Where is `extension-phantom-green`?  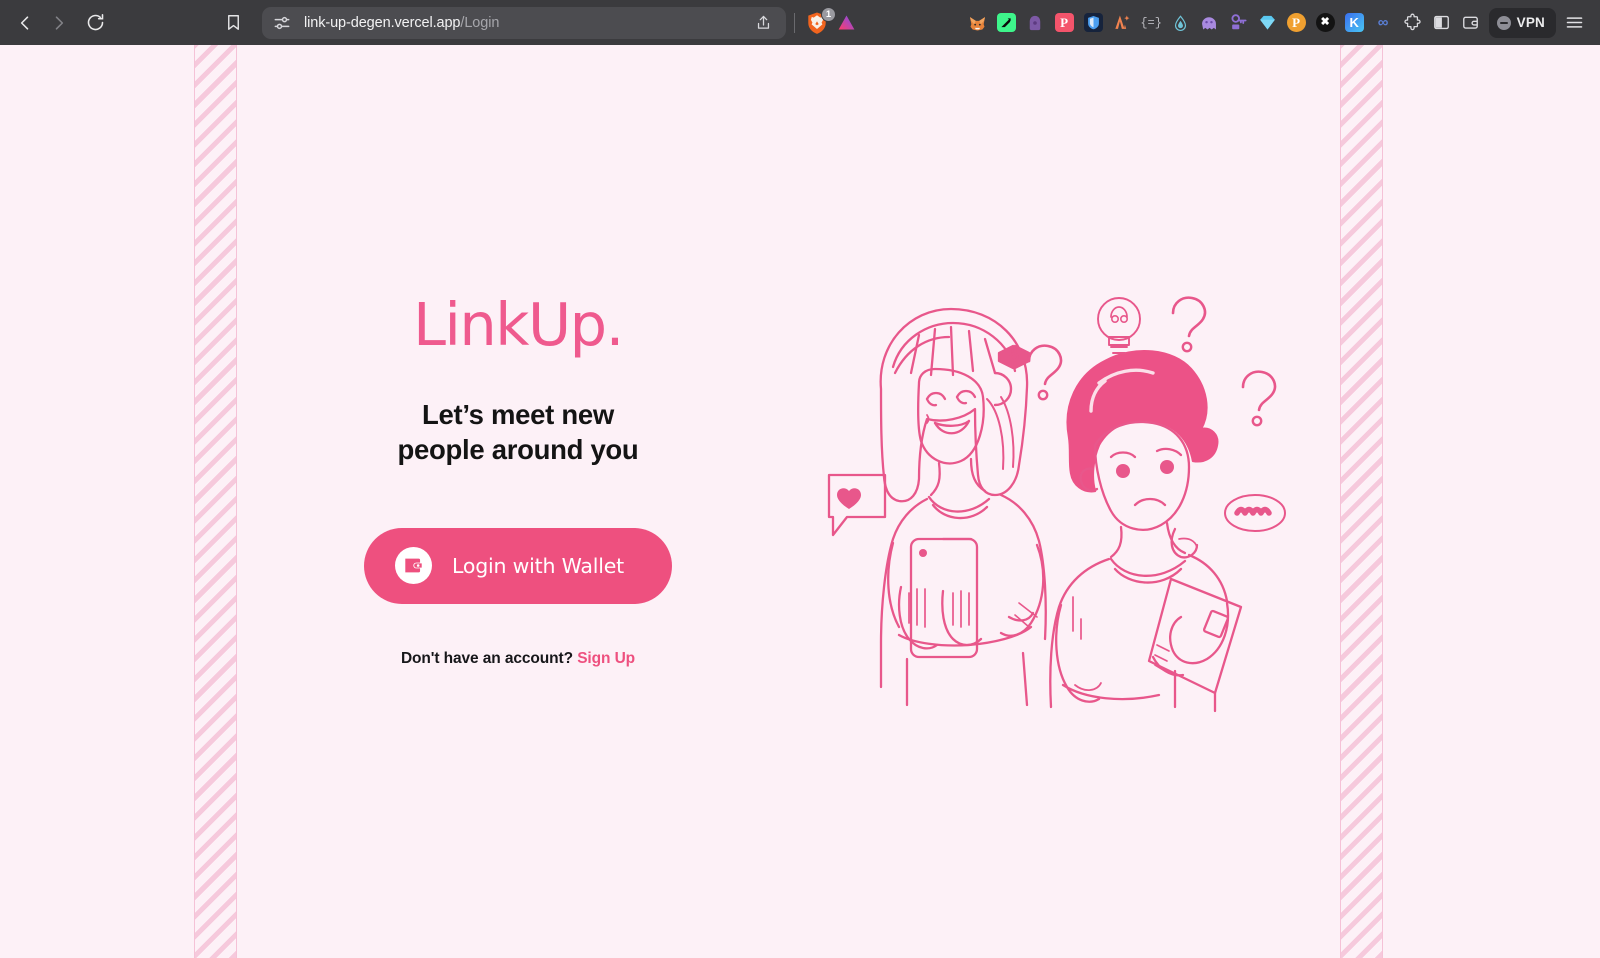
extension-phantom-green is located at coordinates (1006, 23).